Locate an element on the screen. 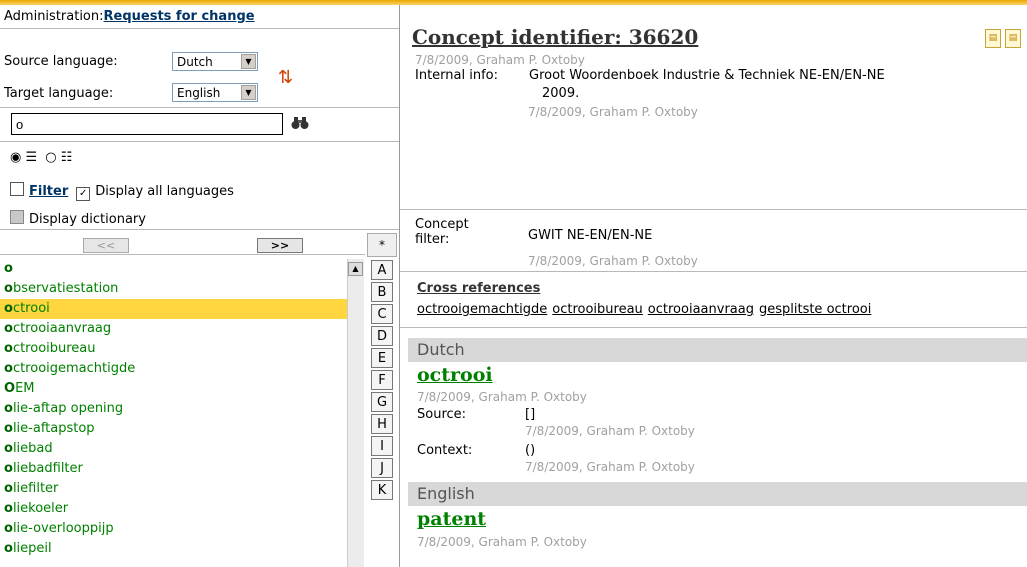 This screenshot has height=567, width=1027. search-input is located at coordinates (147, 124).